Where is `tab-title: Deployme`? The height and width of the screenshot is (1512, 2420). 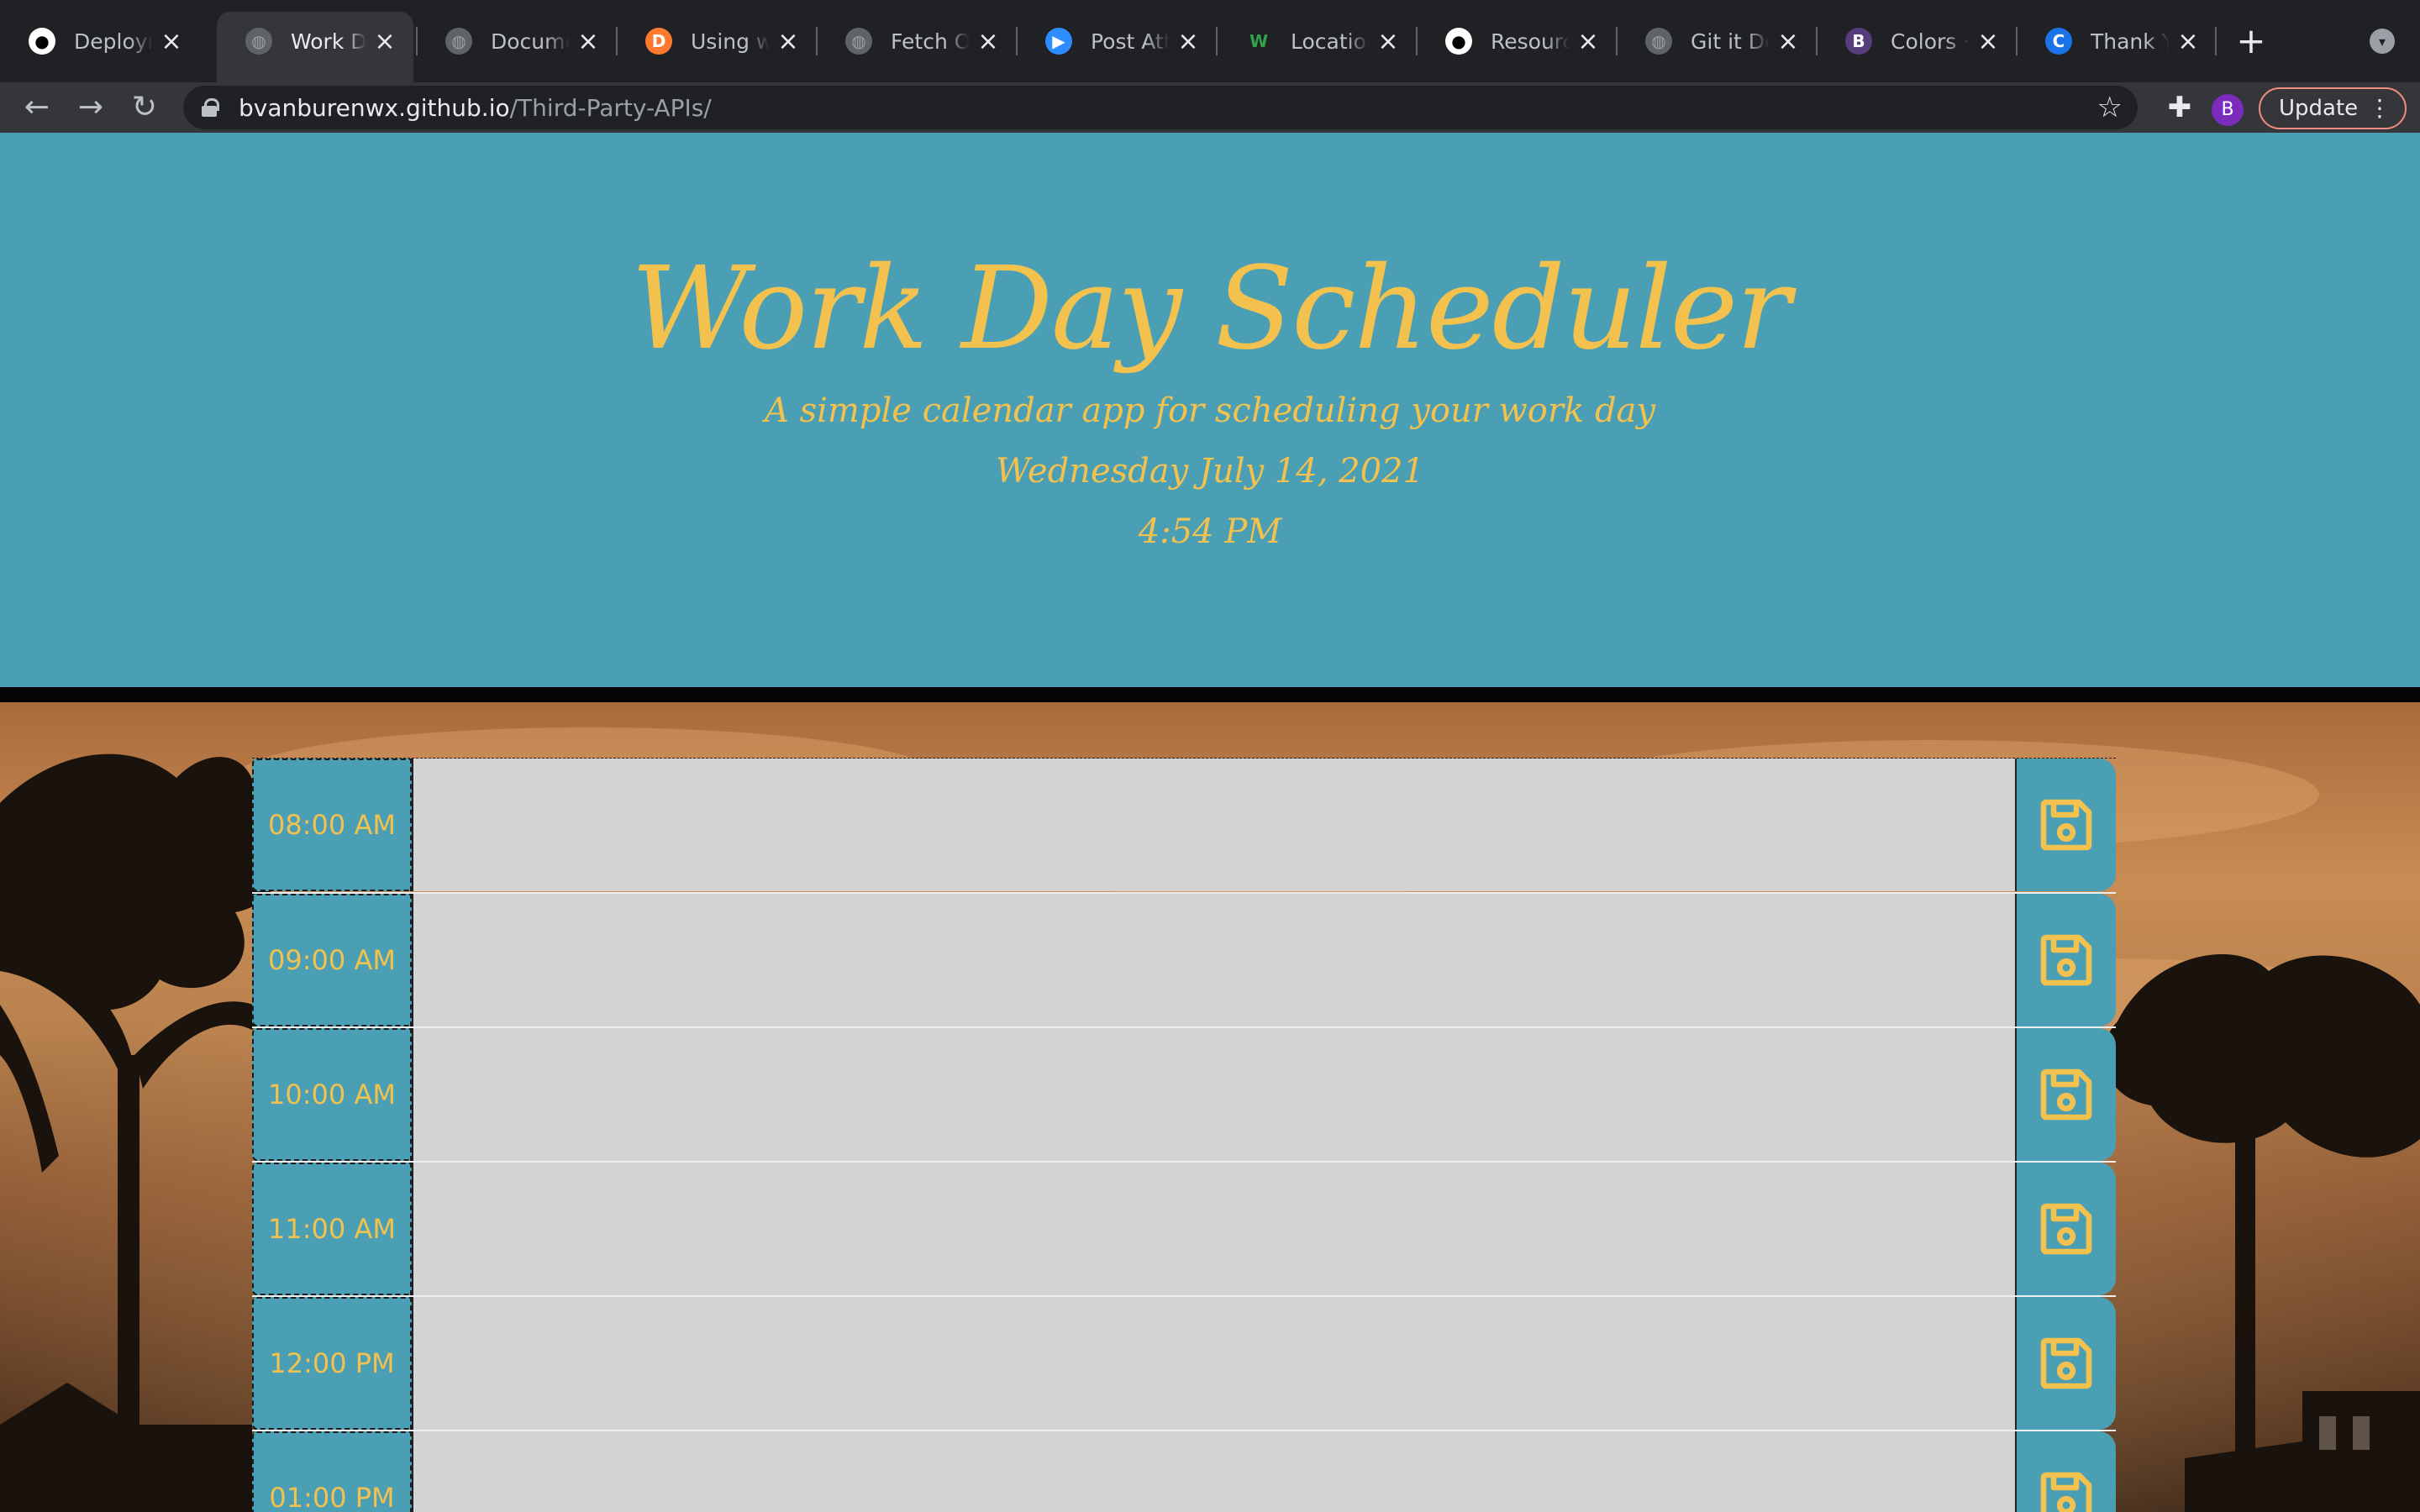 tab-title: Deployme is located at coordinates (113, 41).